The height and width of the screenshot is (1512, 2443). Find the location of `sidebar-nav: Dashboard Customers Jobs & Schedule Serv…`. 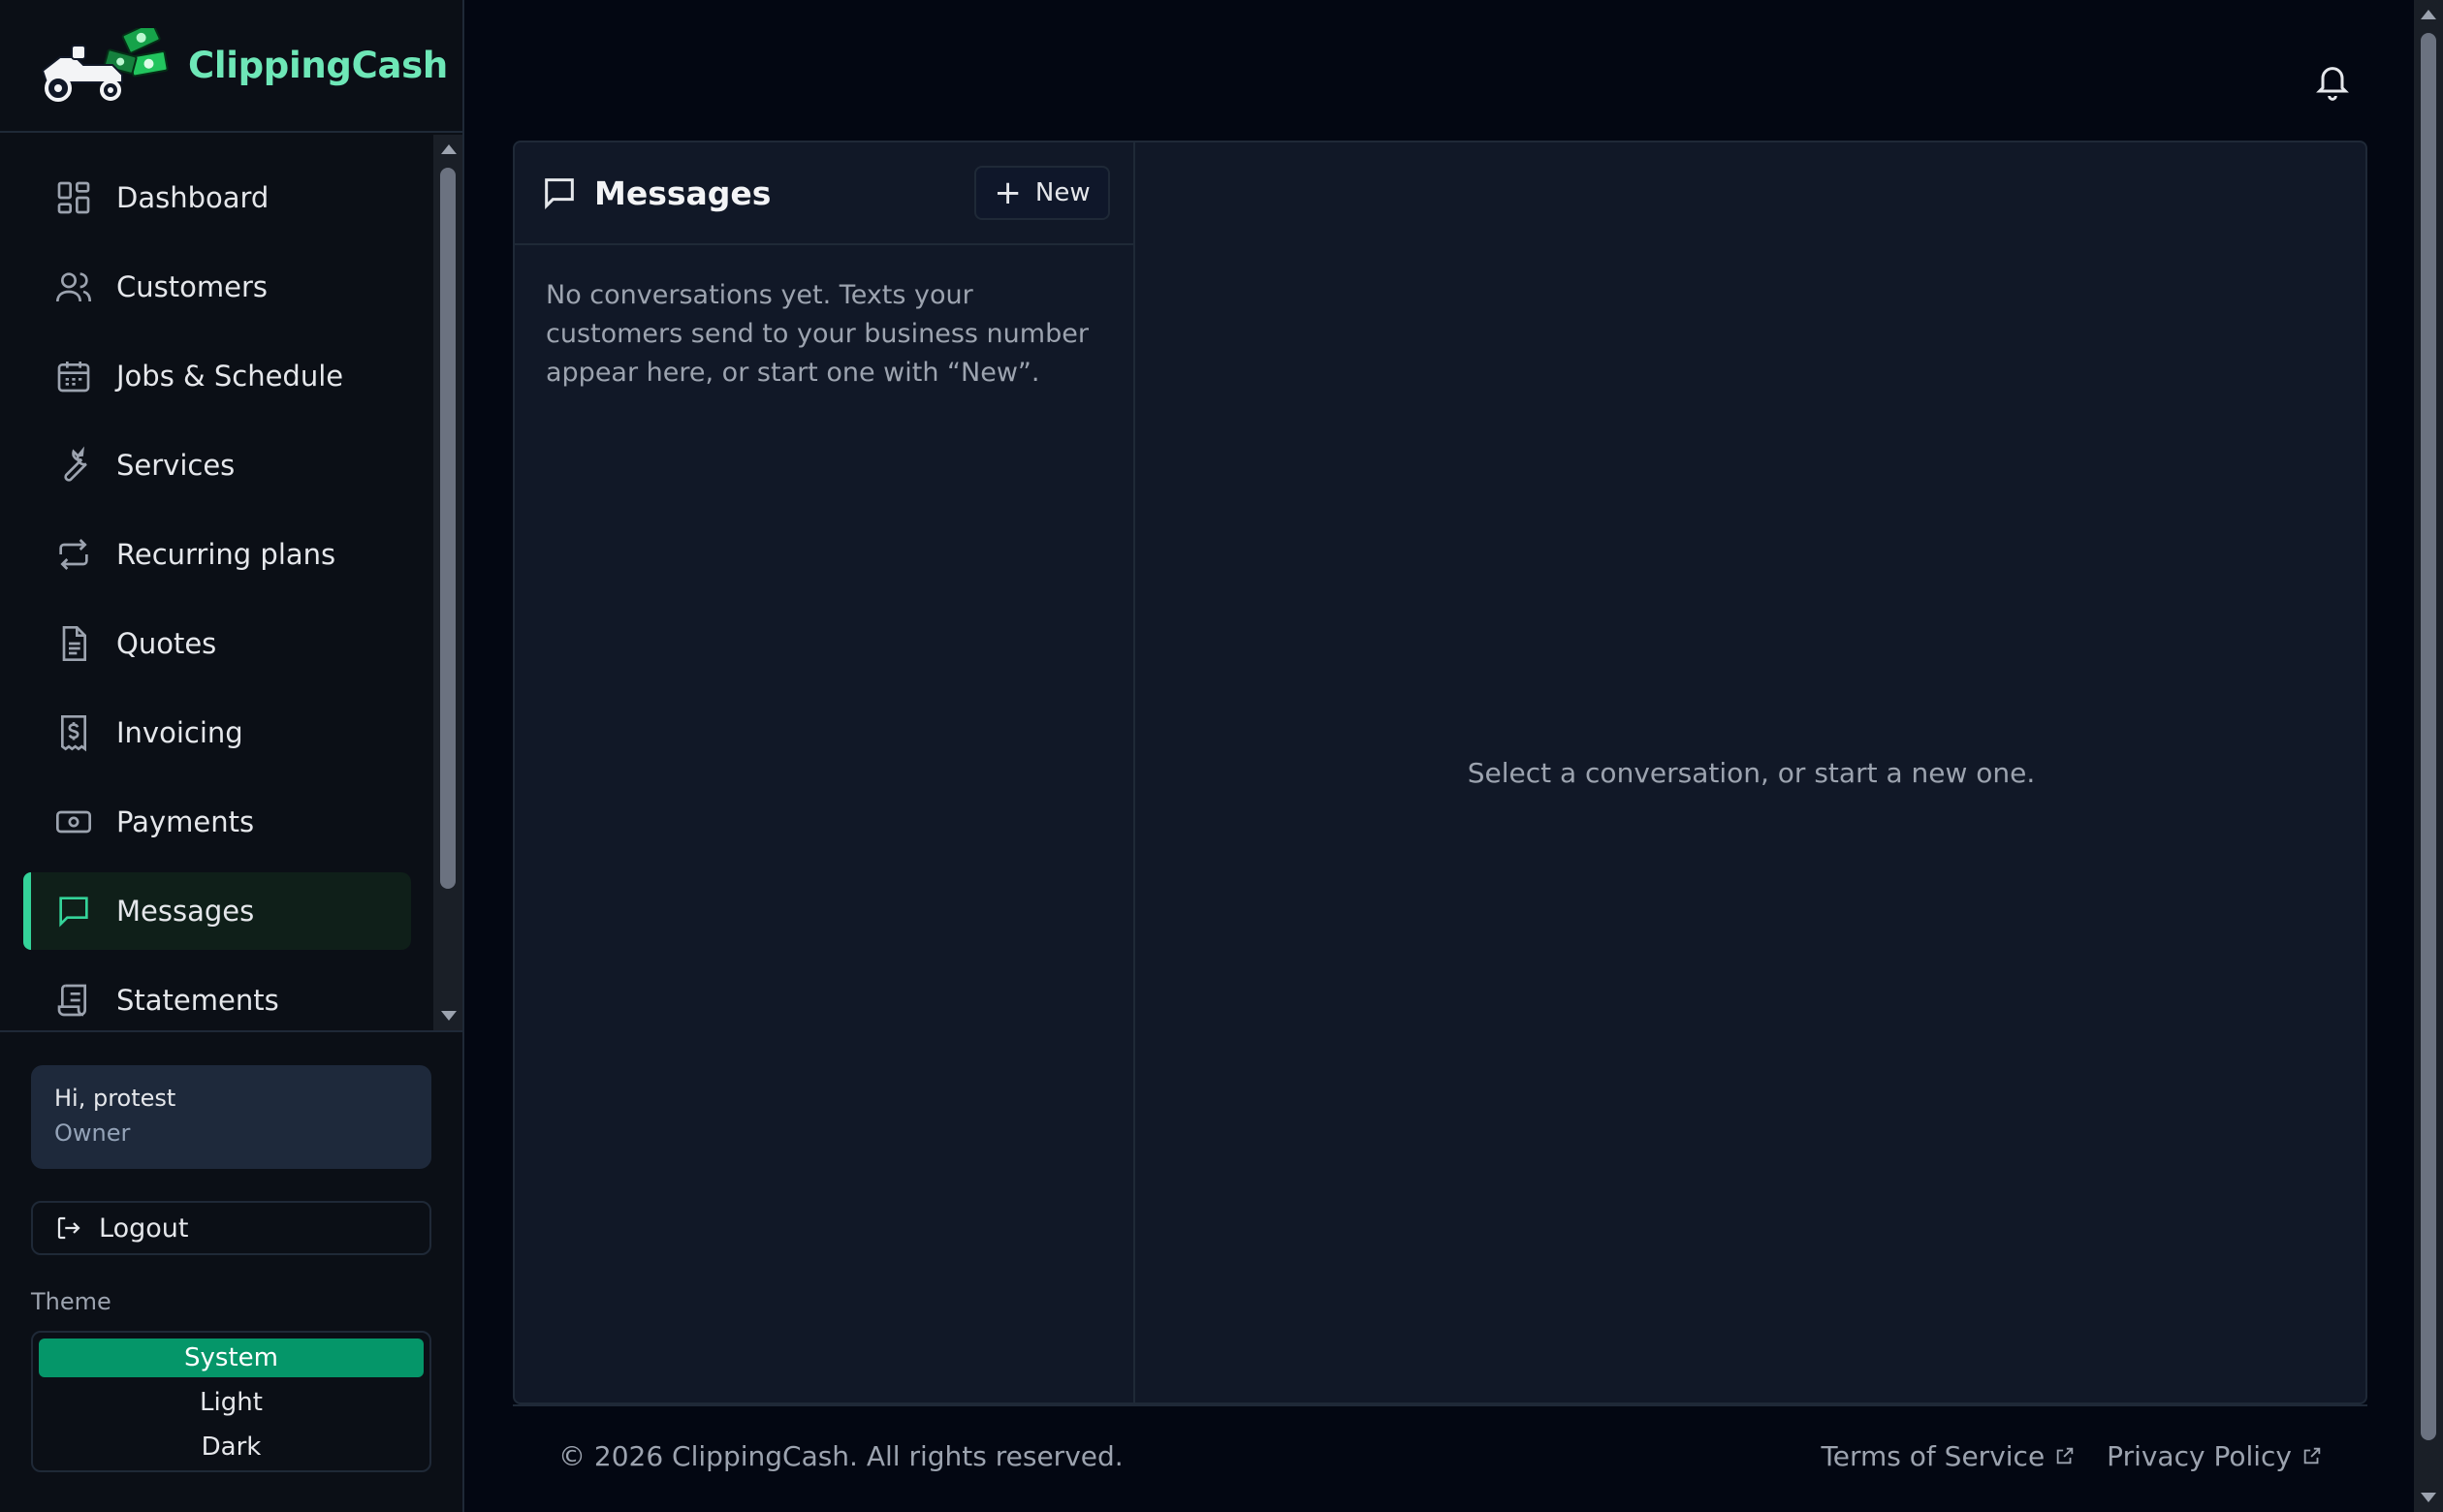

sidebar-nav: Dashboard Customers Jobs & Schedule Serv… is located at coordinates (231, 583).